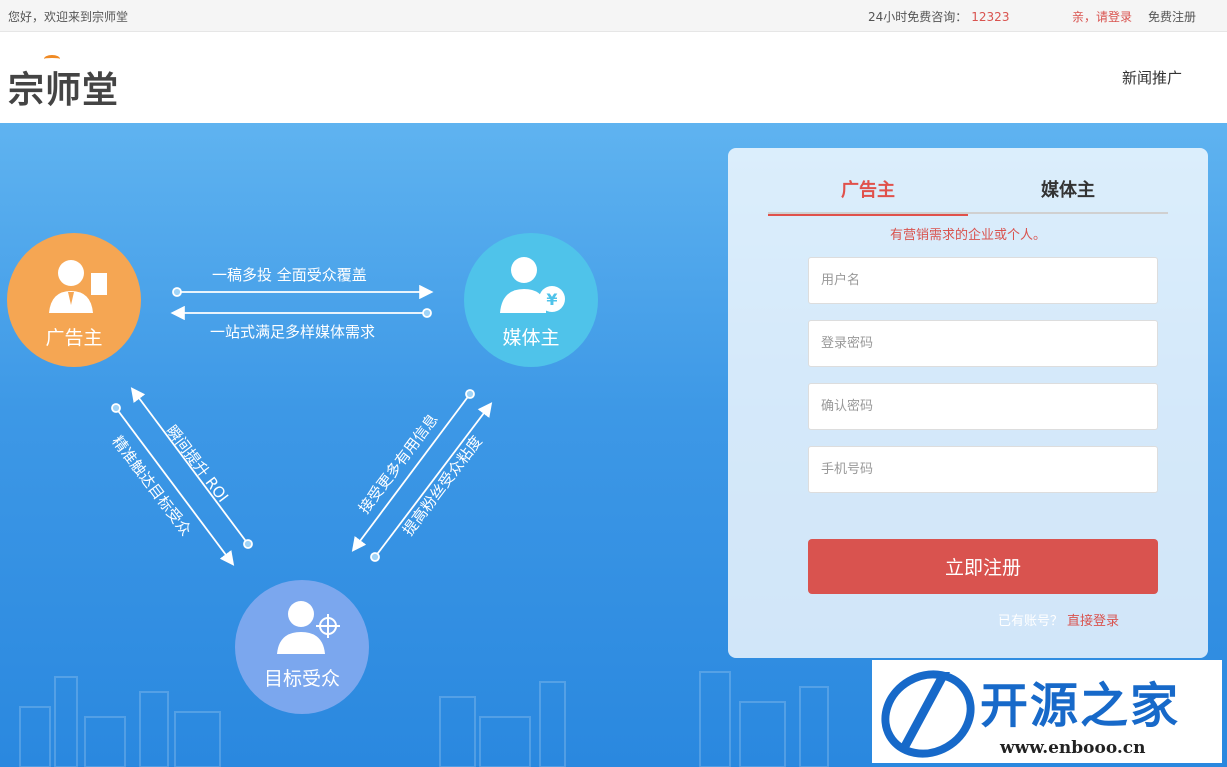  I want to click on direct-login-link: 直接登录, so click(1093, 621).